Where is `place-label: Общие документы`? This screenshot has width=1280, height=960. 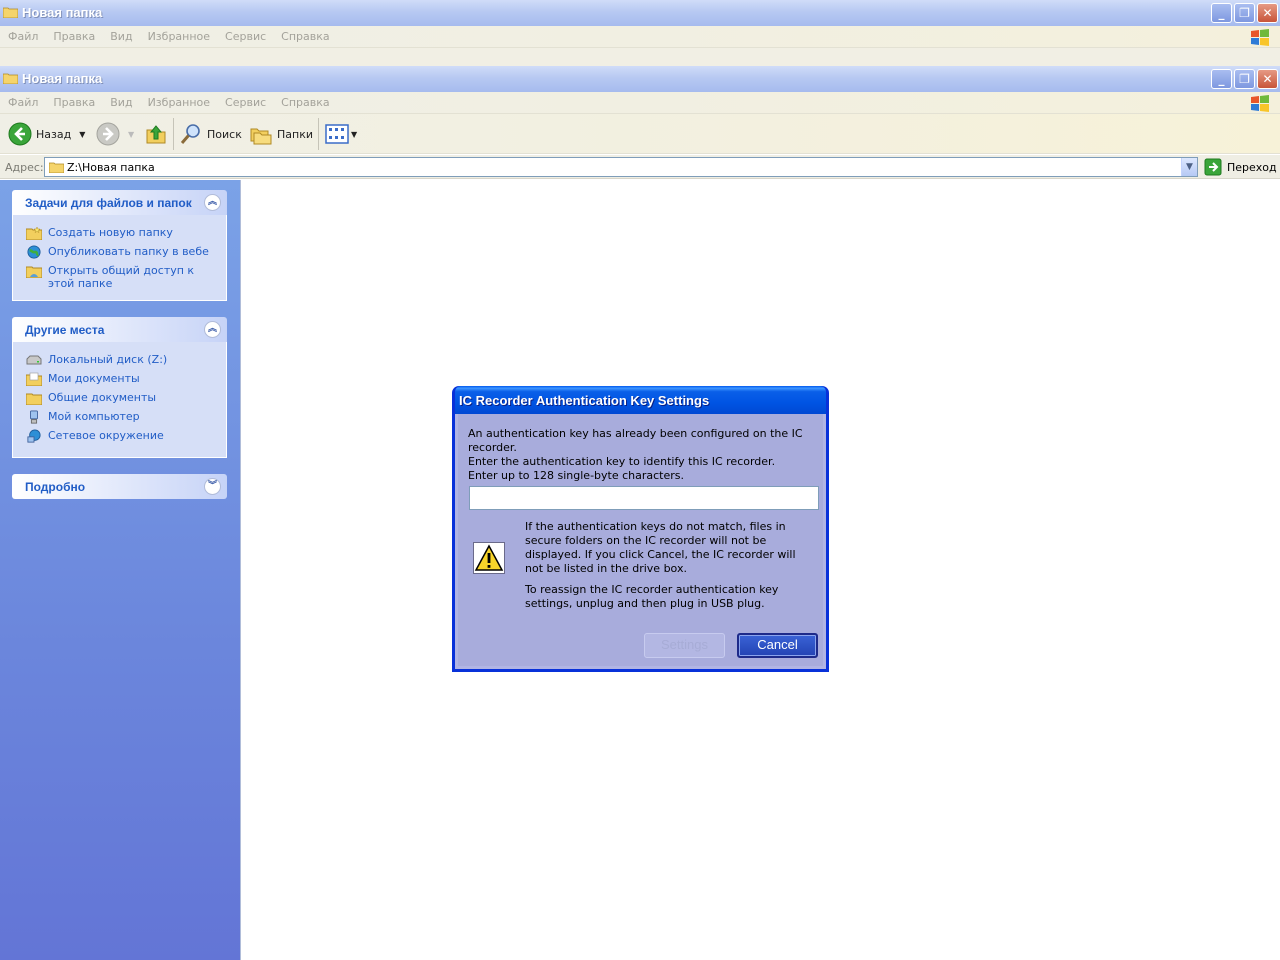 place-label: Общие документы is located at coordinates (102, 397).